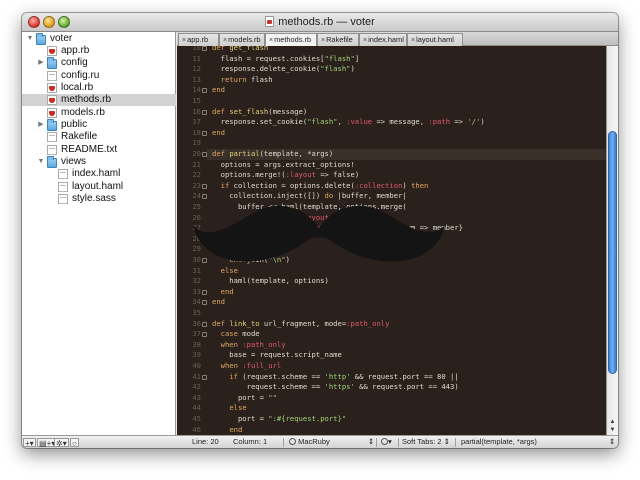 Image resolution: width=640 pixels, height=480 pixels. Describe the element at coordinates (242, 39) in the screenshot. I see `tab-models-rb: ×models.rb` at that location.